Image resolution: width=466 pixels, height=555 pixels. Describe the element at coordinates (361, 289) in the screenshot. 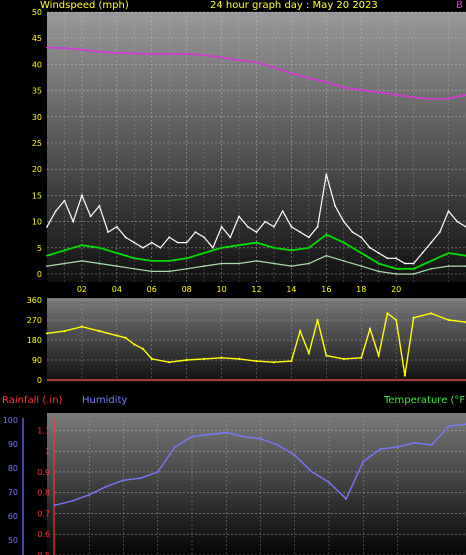

I see `wind-xtick-label: 18` at that location.